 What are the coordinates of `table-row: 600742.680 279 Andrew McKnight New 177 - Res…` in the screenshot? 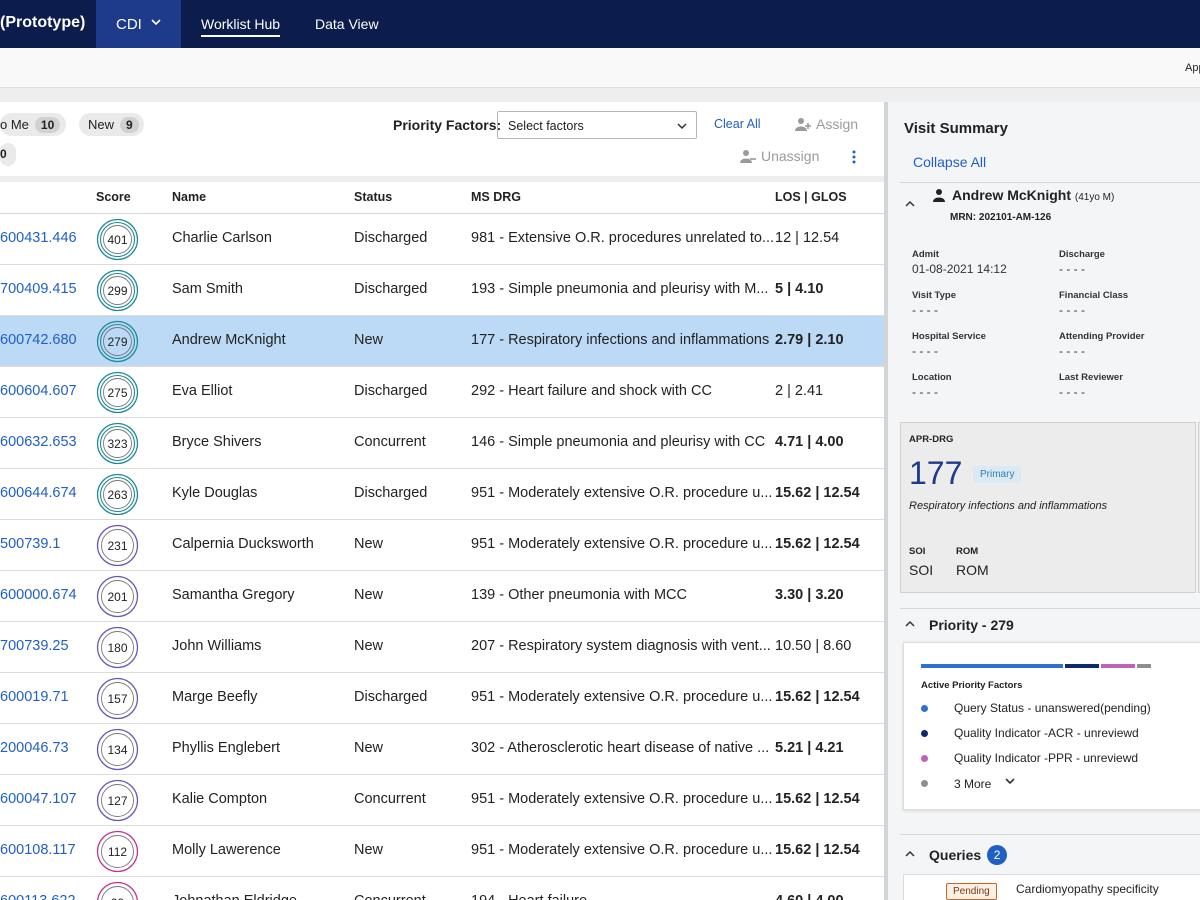 It's located at (442, 341).